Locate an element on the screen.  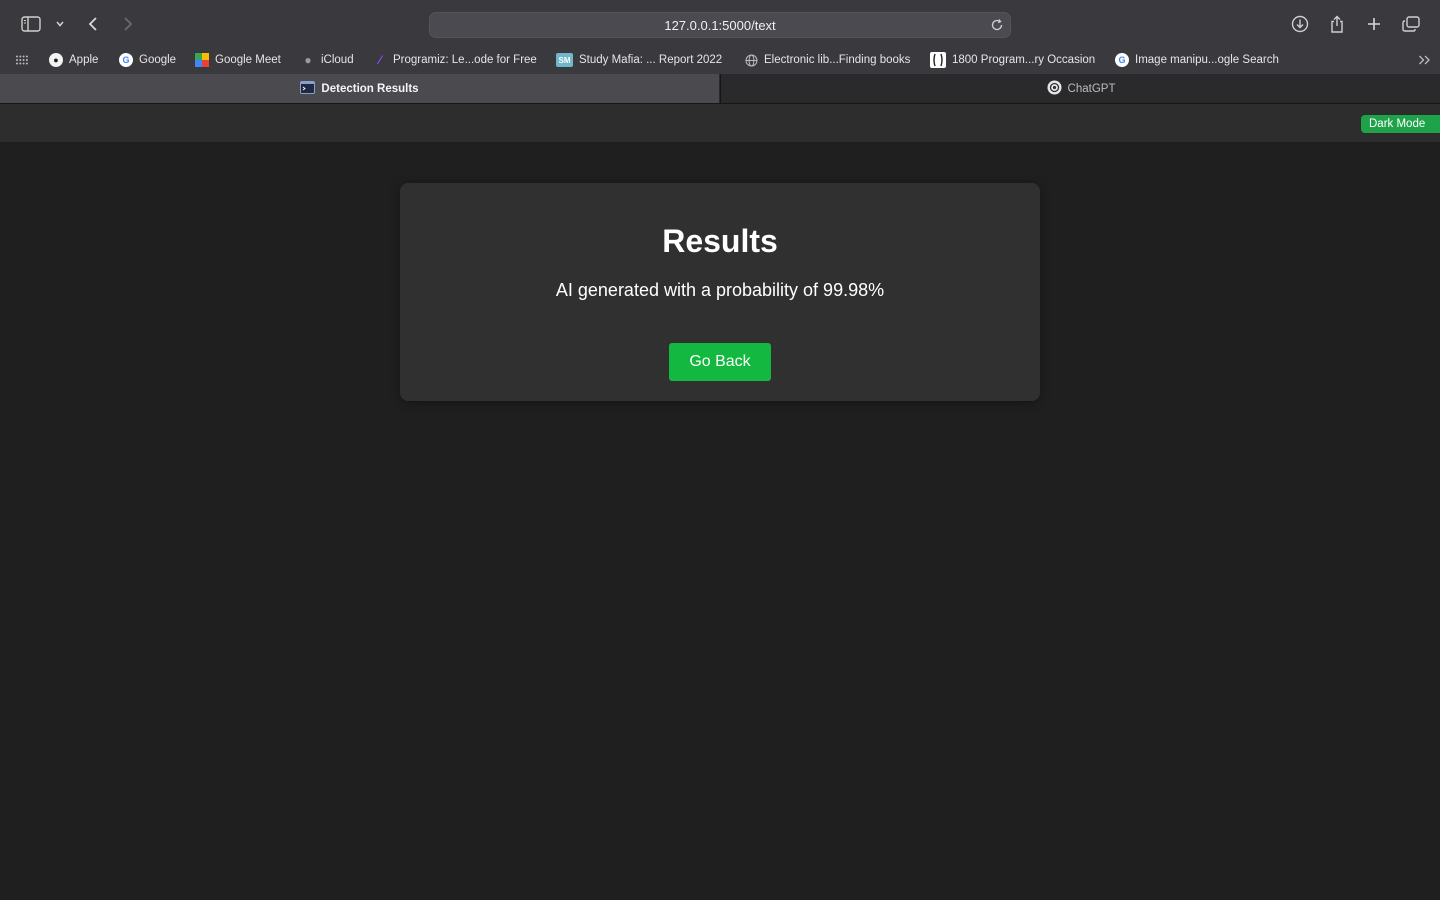
tab-chatgpt: ChatGPT is located at coordinates (1080, 88).